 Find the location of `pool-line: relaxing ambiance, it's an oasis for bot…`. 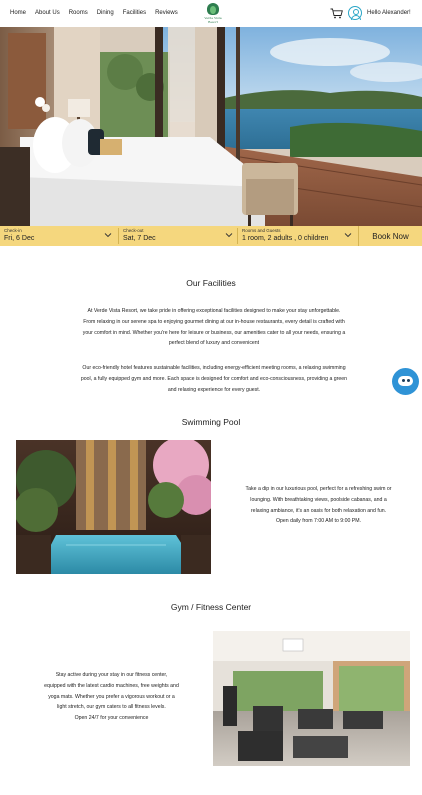

pool-line: relaxing ambiance, it's an oasis for bot… is located at coordinates (318, 510).